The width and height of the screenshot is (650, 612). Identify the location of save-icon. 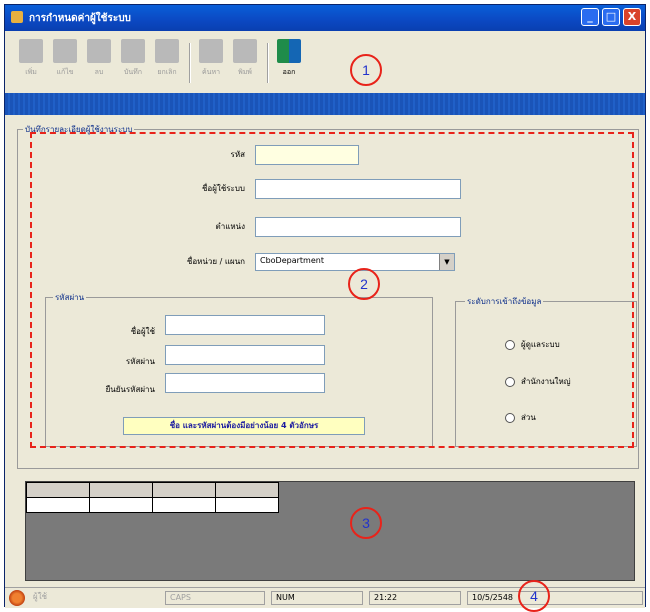
(133, 51).